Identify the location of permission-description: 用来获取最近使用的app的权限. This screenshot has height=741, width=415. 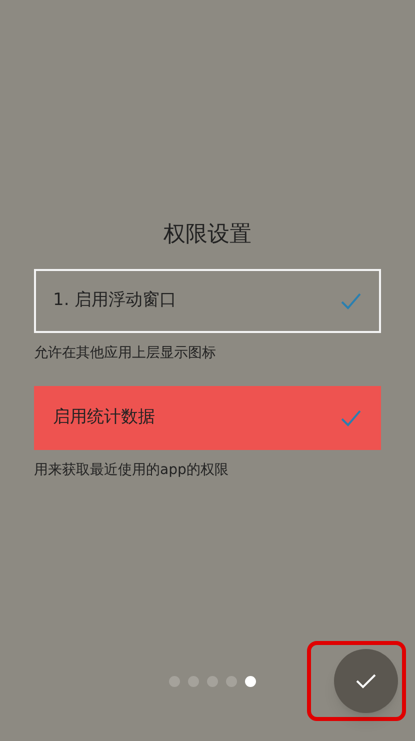
(132, 470).